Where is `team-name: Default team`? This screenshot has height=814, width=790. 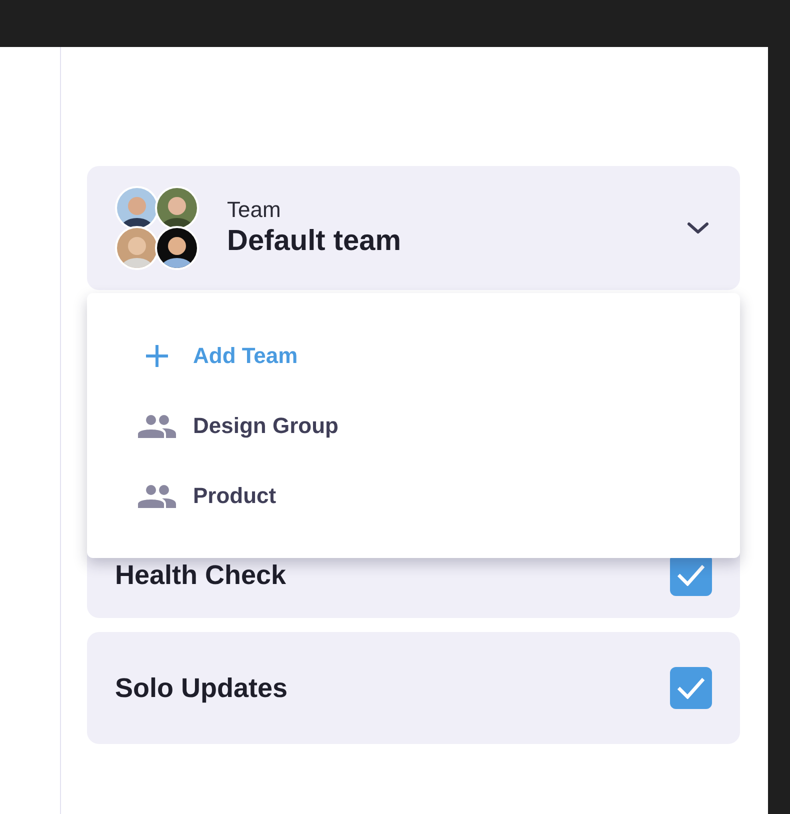
team-name: Default team is located at coordinates (314, 241).